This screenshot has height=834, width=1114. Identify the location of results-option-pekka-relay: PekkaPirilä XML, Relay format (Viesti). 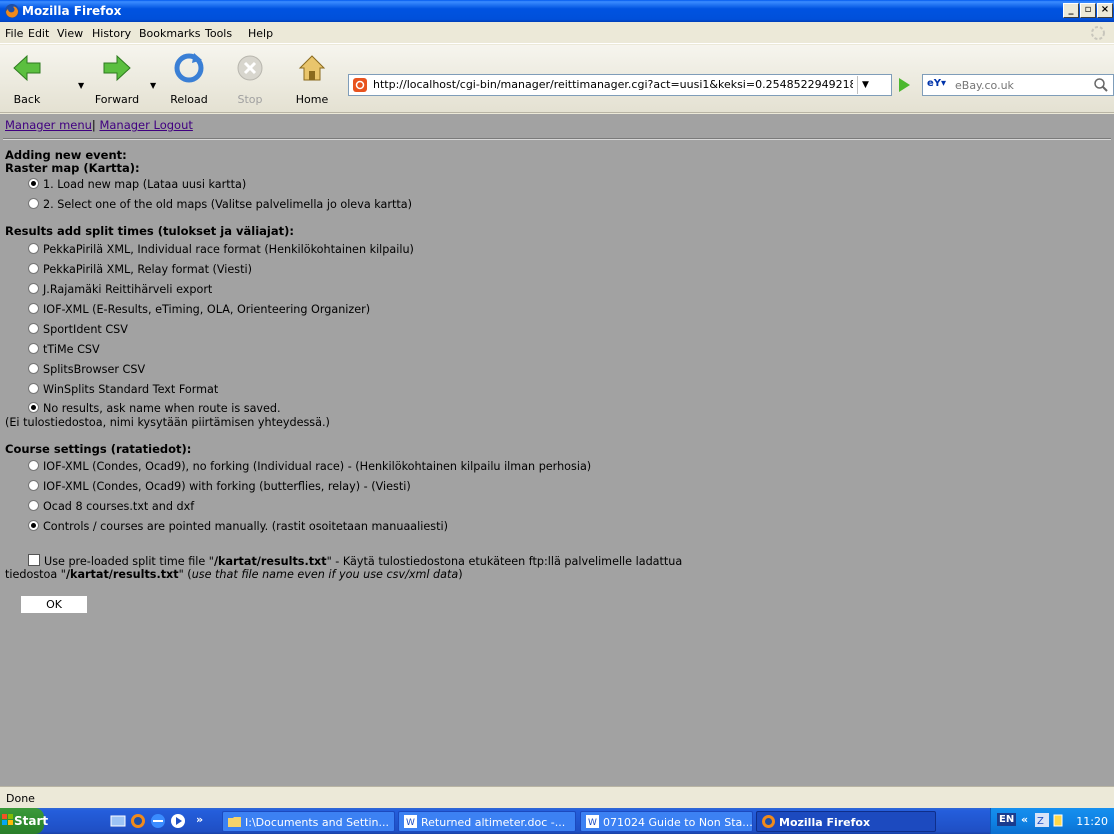
(140, 269).